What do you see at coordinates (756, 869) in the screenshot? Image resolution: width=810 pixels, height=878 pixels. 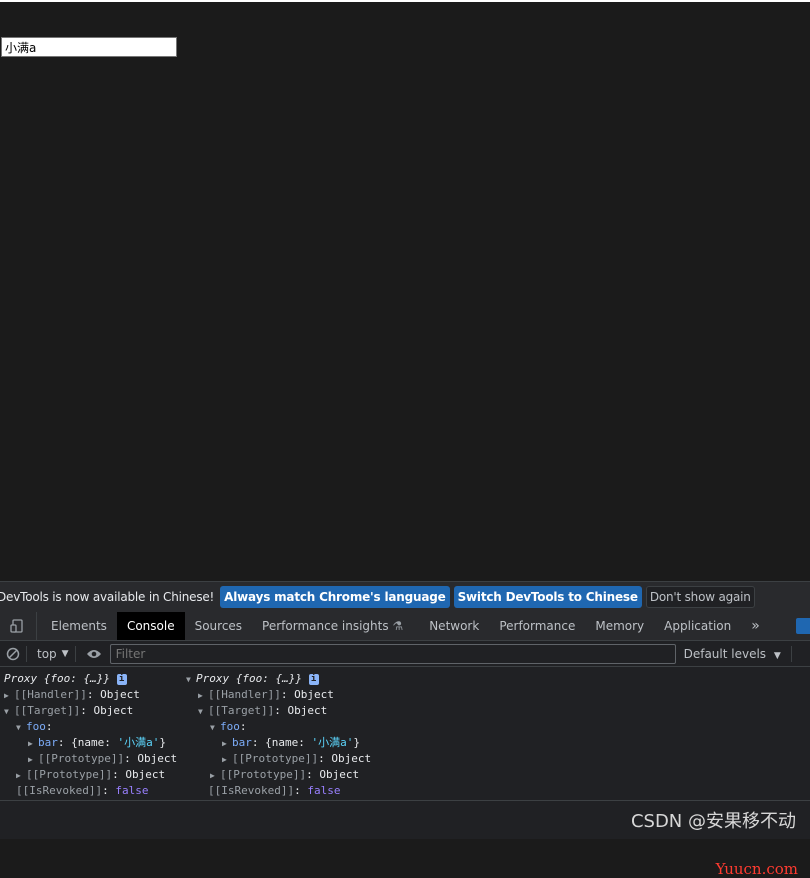 I see `site-watermark: Yuucn.com` at bounding box center [756, 869].